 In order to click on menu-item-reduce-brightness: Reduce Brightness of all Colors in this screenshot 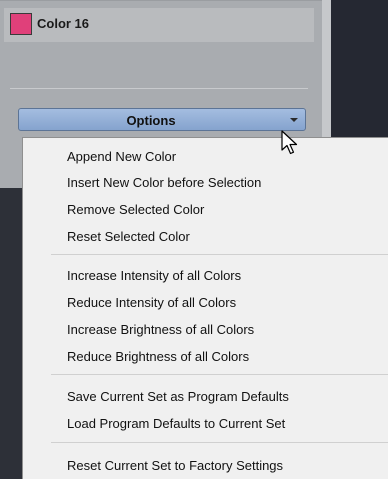, I will do `click(219, 356)`.